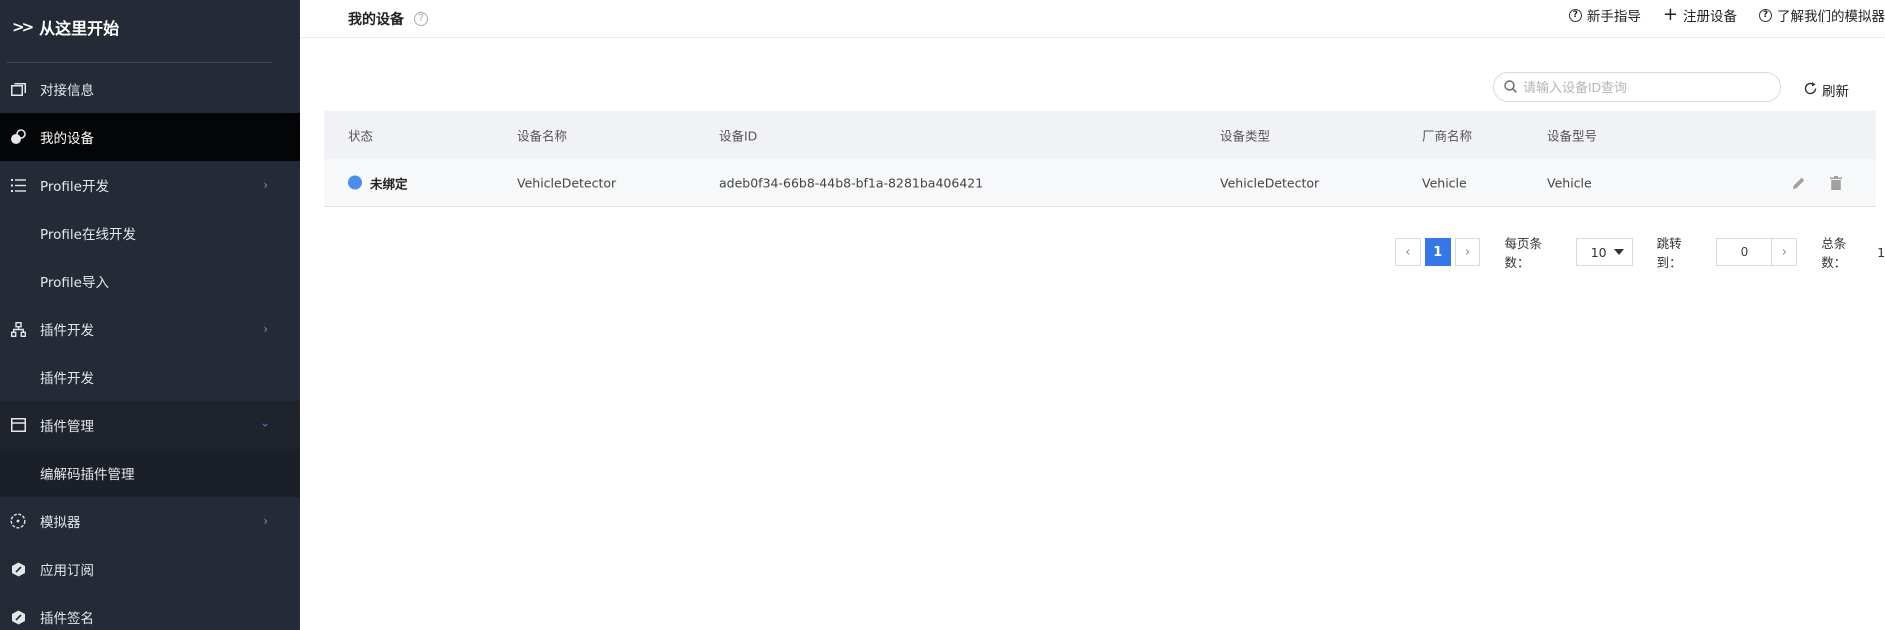 The width and height of the screenshot is (1885, 630). I want to click on device-search-box, so click(1637, 87).